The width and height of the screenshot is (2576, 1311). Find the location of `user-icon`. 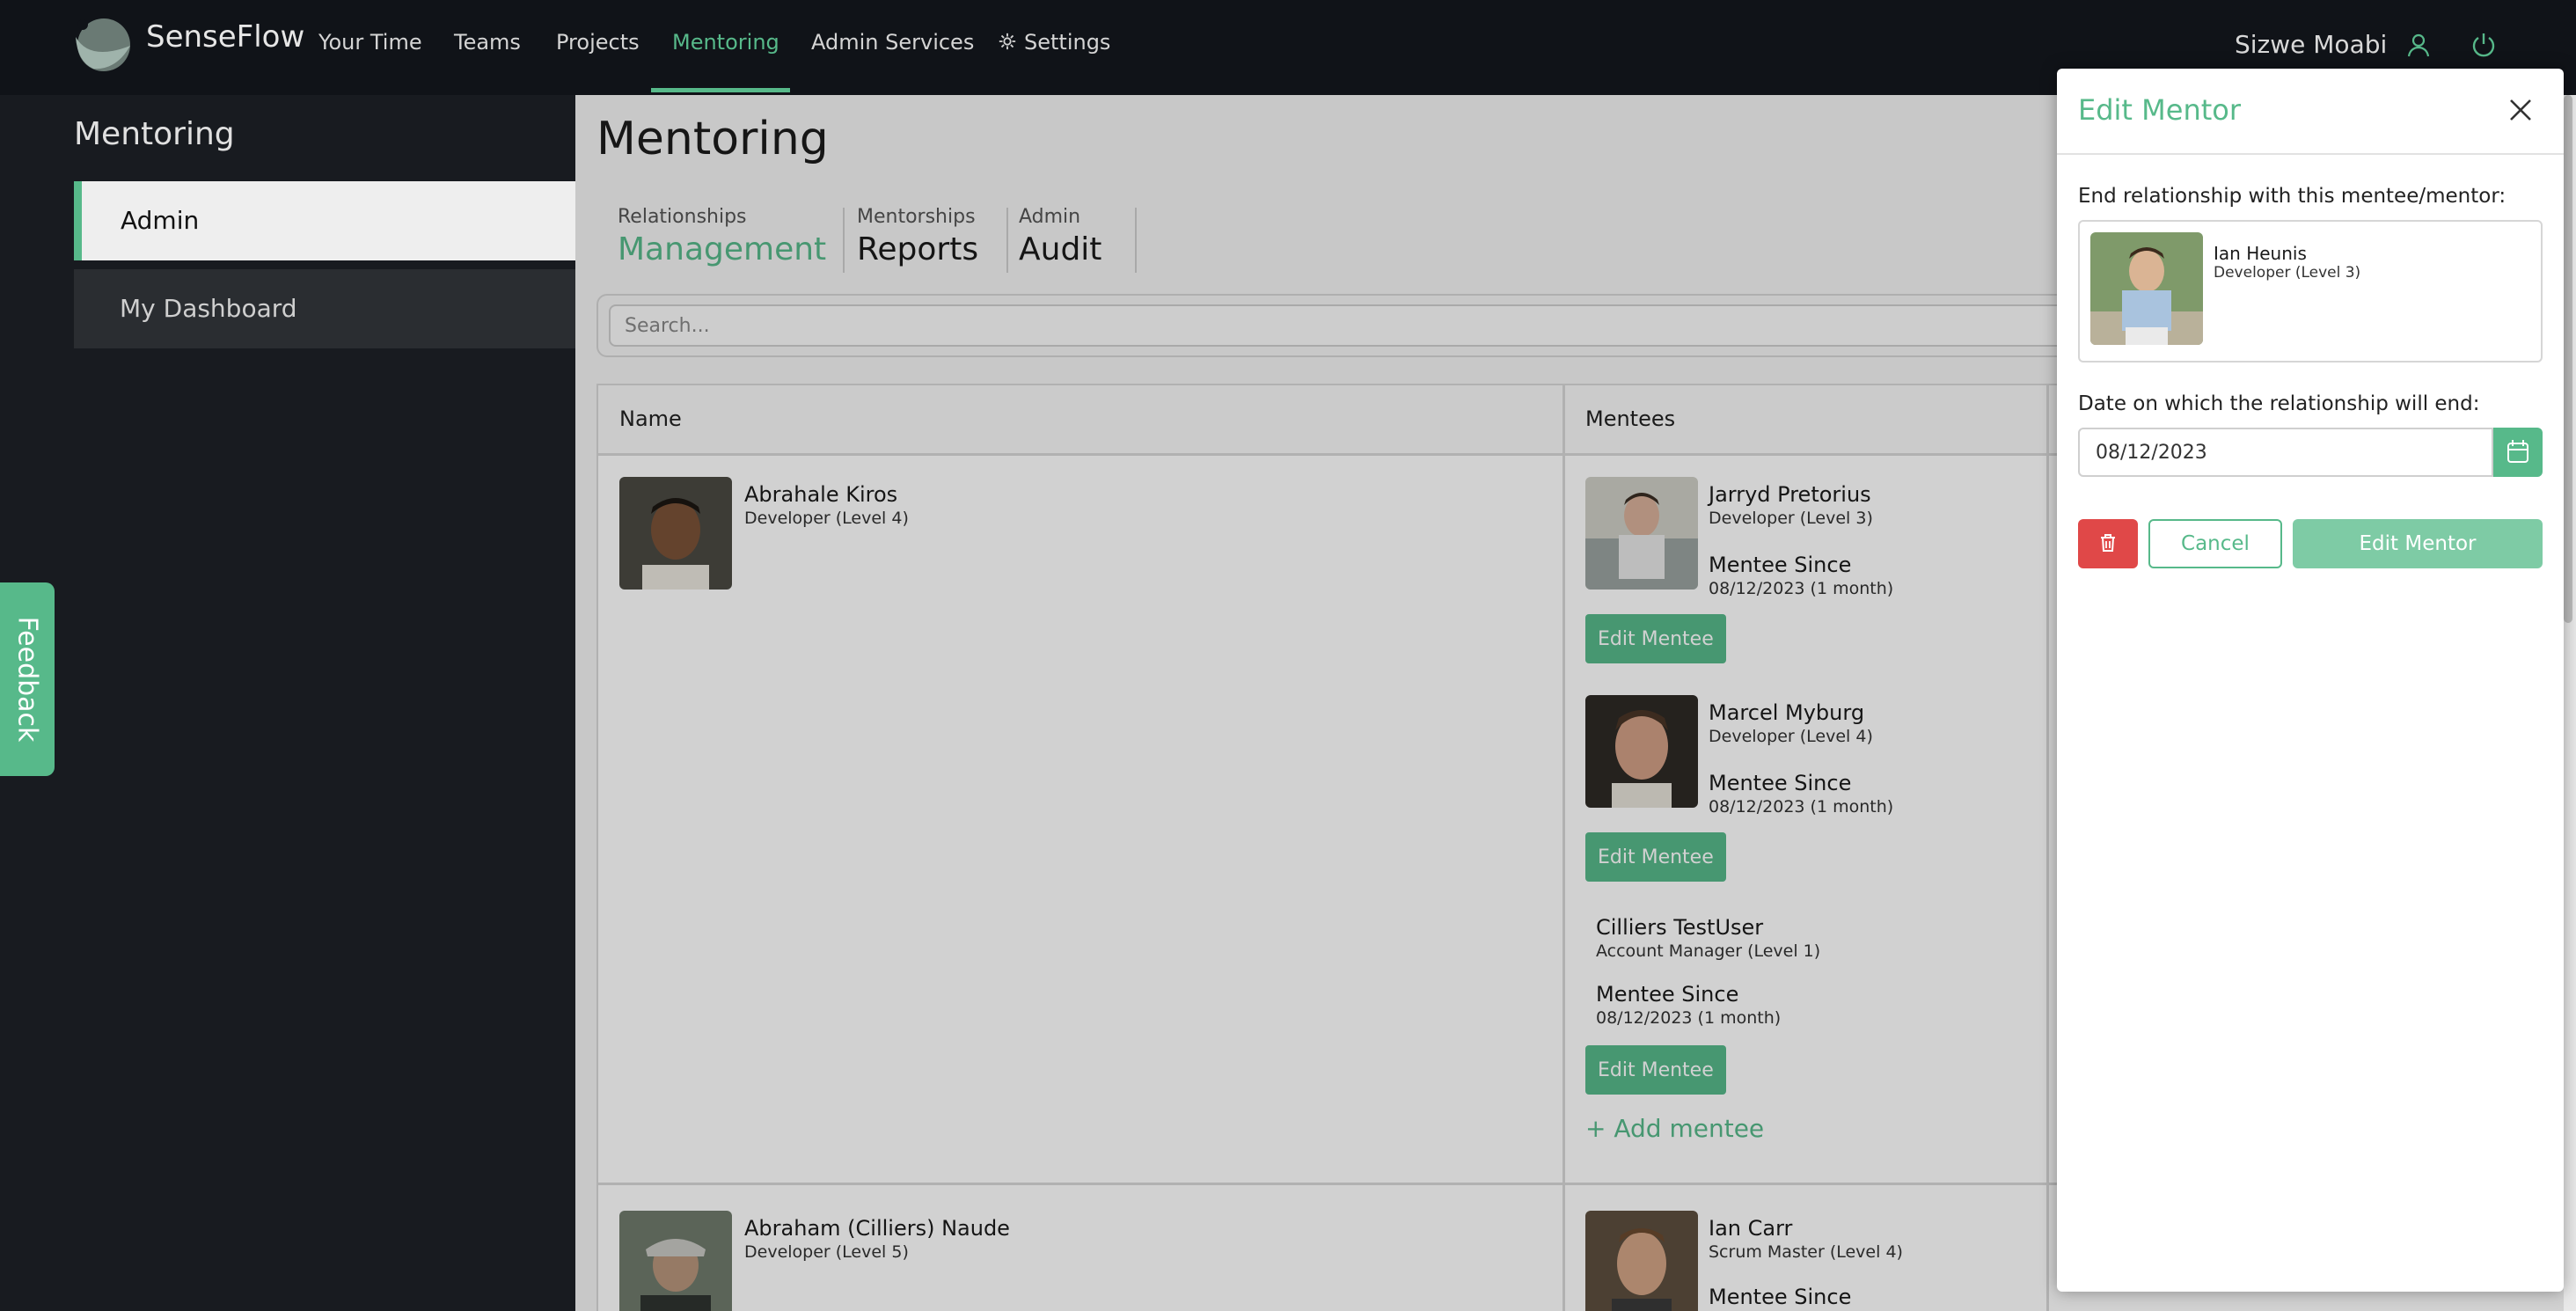

user-icon is located at coordinates (2418, 45).